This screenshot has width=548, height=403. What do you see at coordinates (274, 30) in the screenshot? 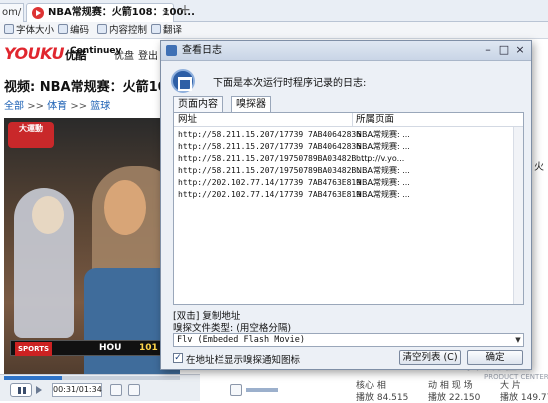
I see `toolbar: 字体大小 编码 内容控制 翻译` at bounding box center [274, 30].